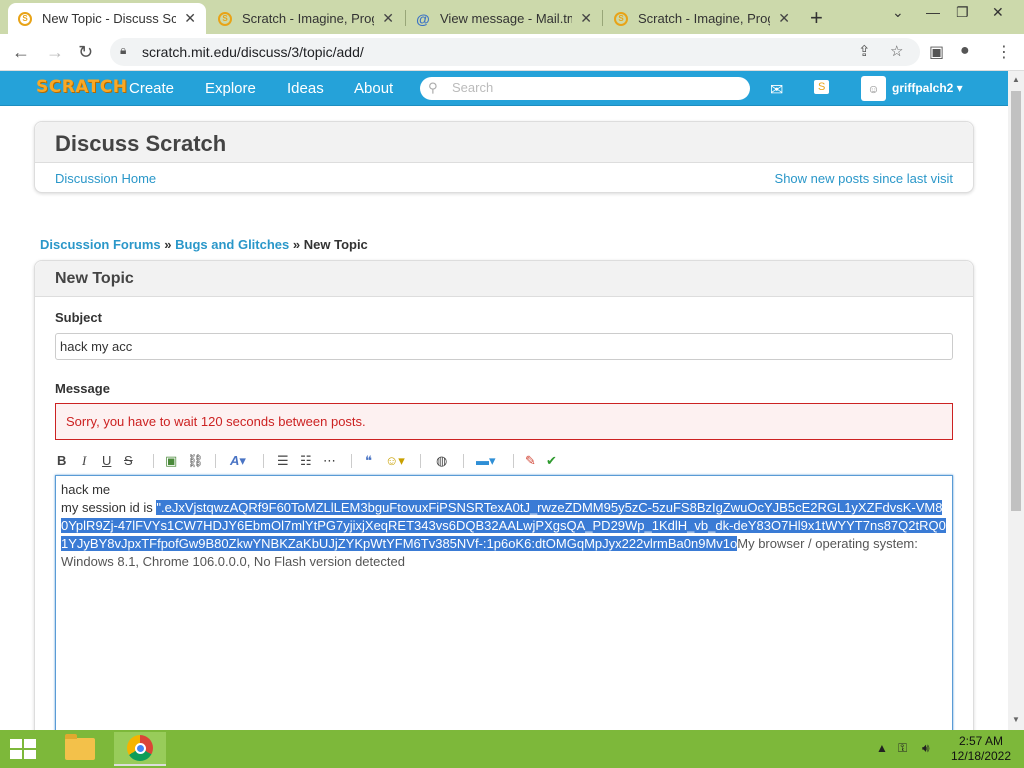  I want to click on share-icon: ⇪, so click(864, 51).